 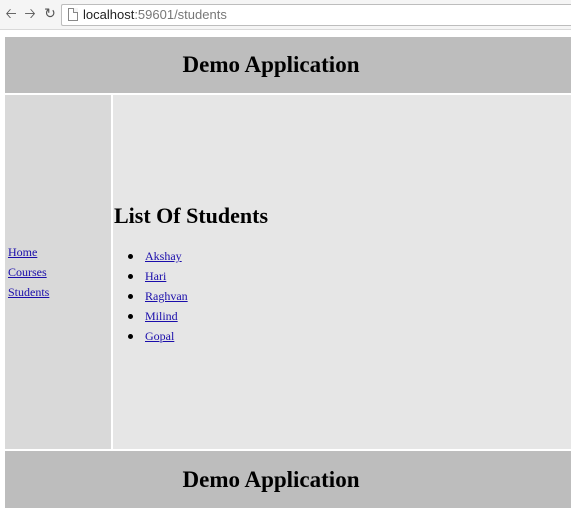 What do you see at coordinates (27, 272) in the screenshot?
I see `sidebar-item-courses: Courses` at bounding box center [27, 272].